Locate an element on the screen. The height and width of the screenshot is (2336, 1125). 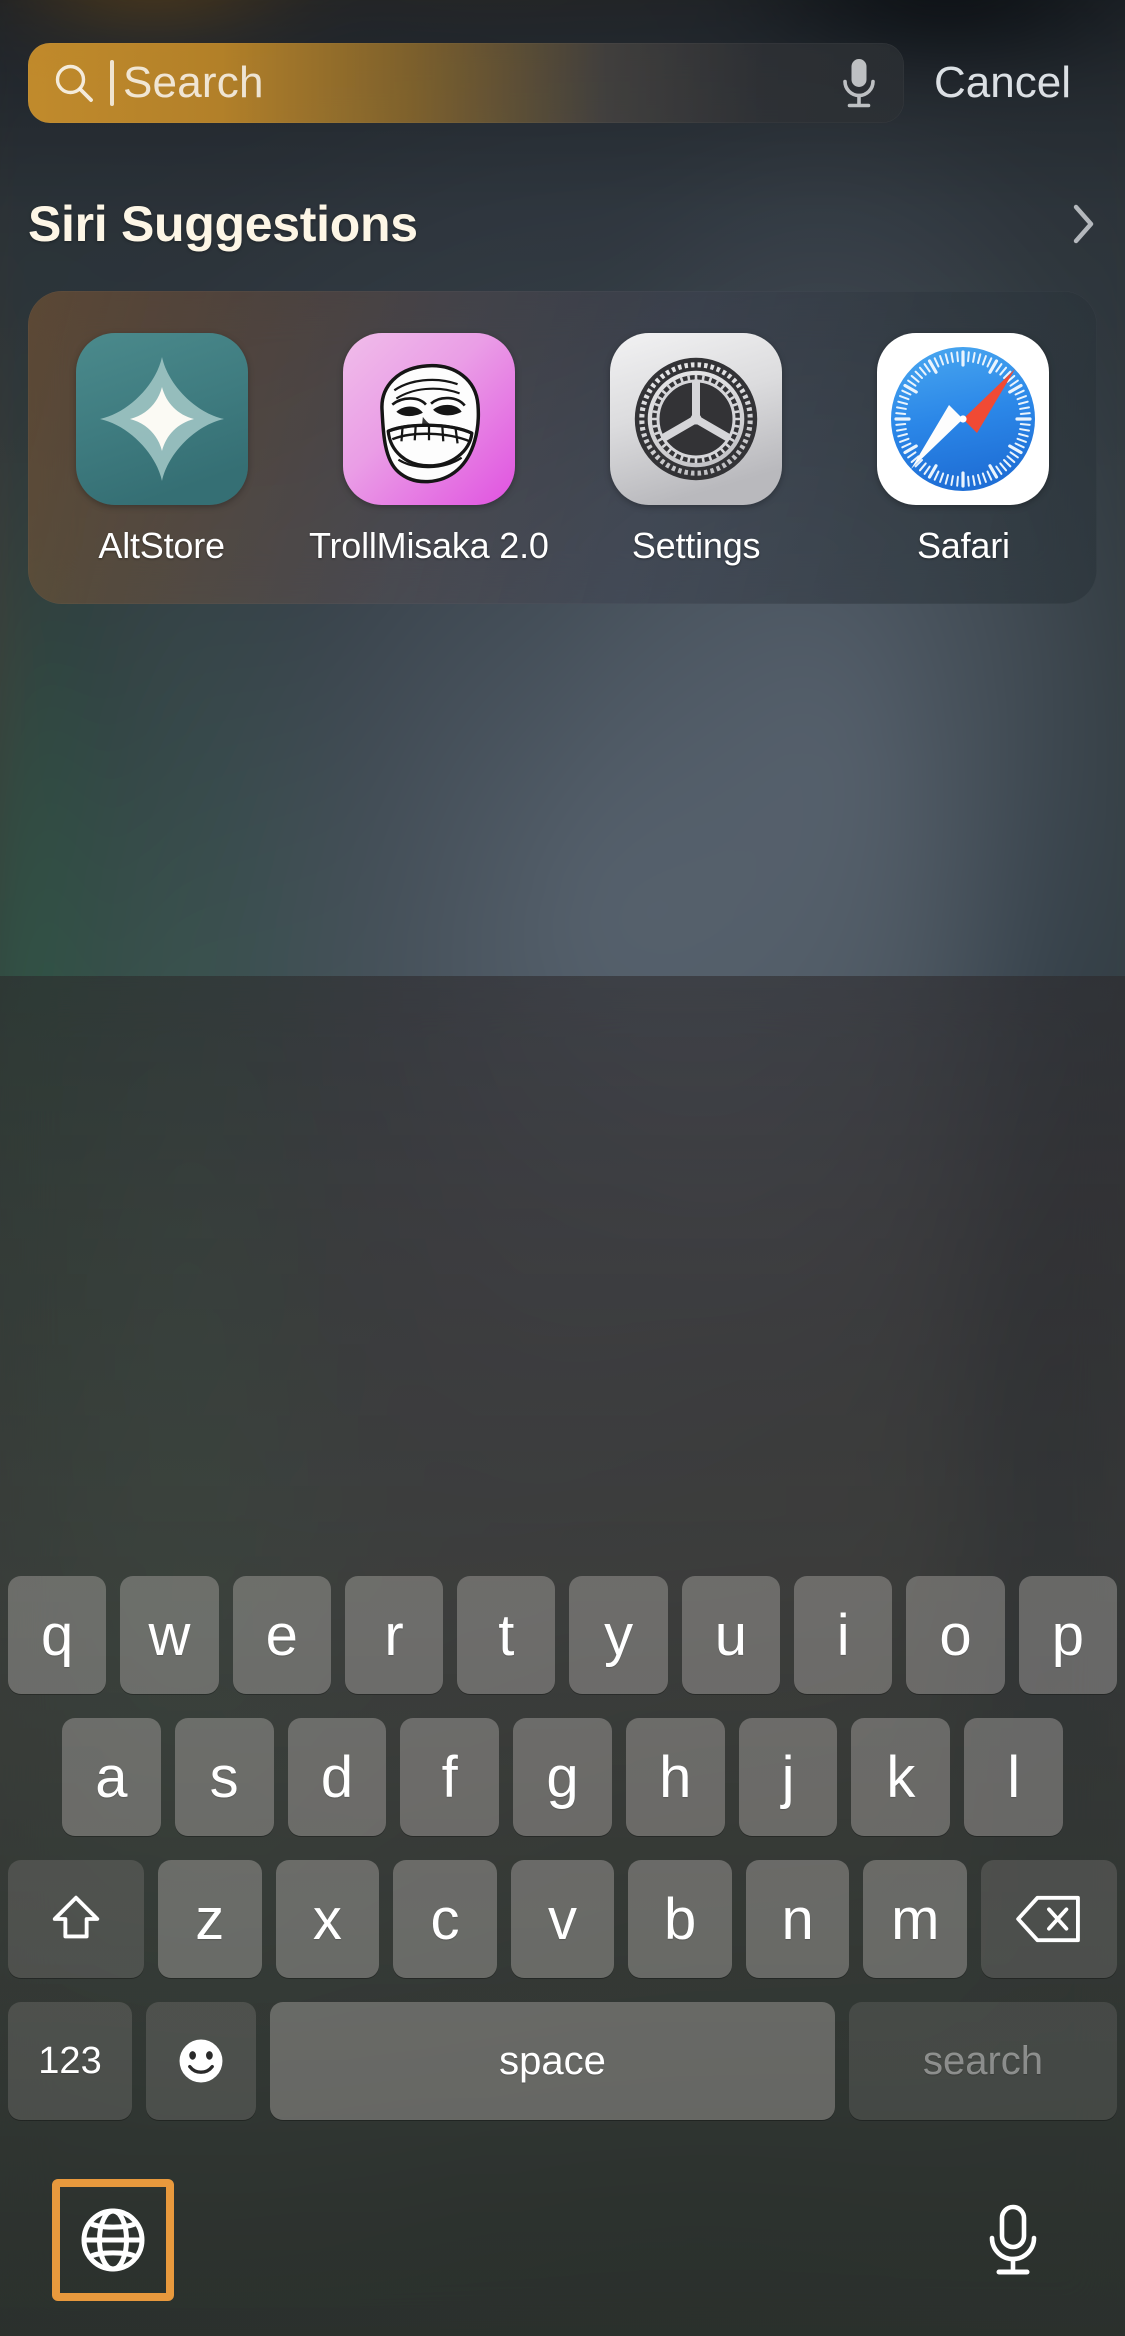
siri-suggestions-card: AltStore TrollMisaka 2.0 Settings Safari is located at coordinates (562, 447).